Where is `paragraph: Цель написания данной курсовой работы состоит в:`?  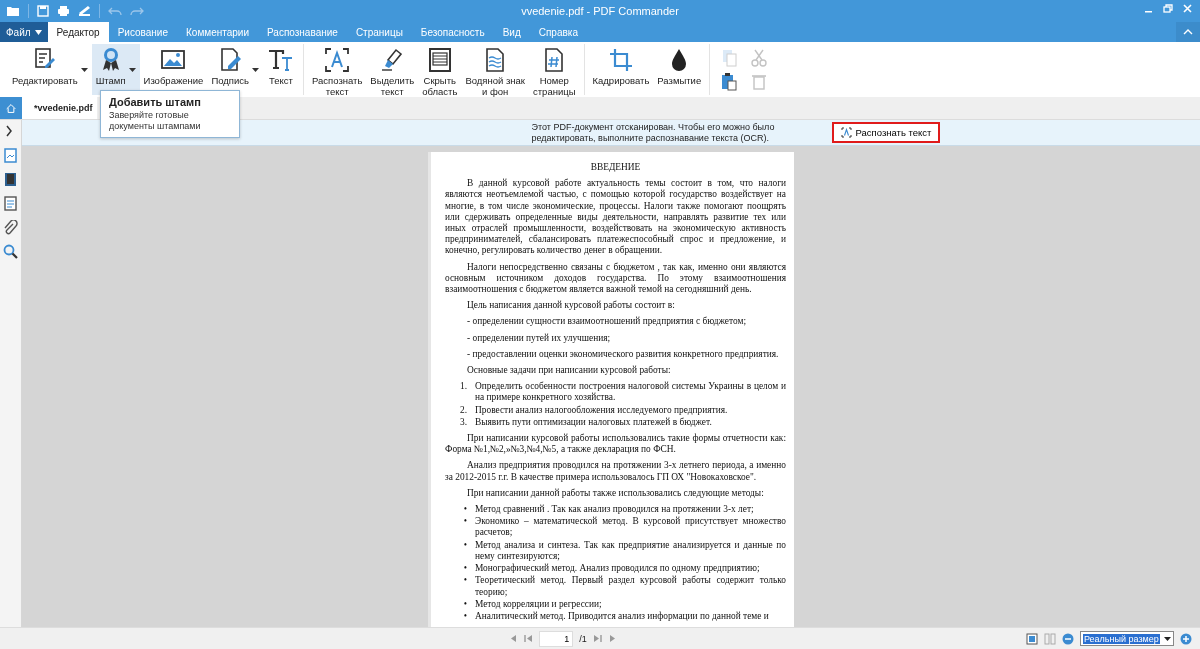
paragraph: Цель написания данной курсовой работы состоит в: is located at coordinates (571, 306).